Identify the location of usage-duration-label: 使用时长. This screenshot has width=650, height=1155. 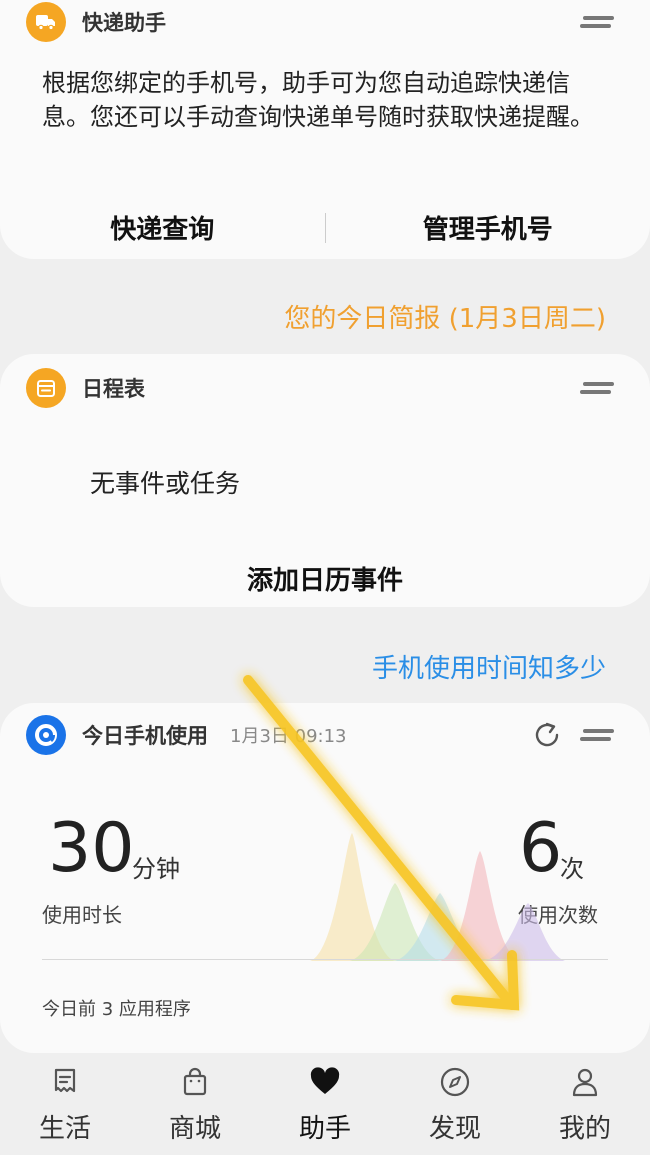
(82, 915).